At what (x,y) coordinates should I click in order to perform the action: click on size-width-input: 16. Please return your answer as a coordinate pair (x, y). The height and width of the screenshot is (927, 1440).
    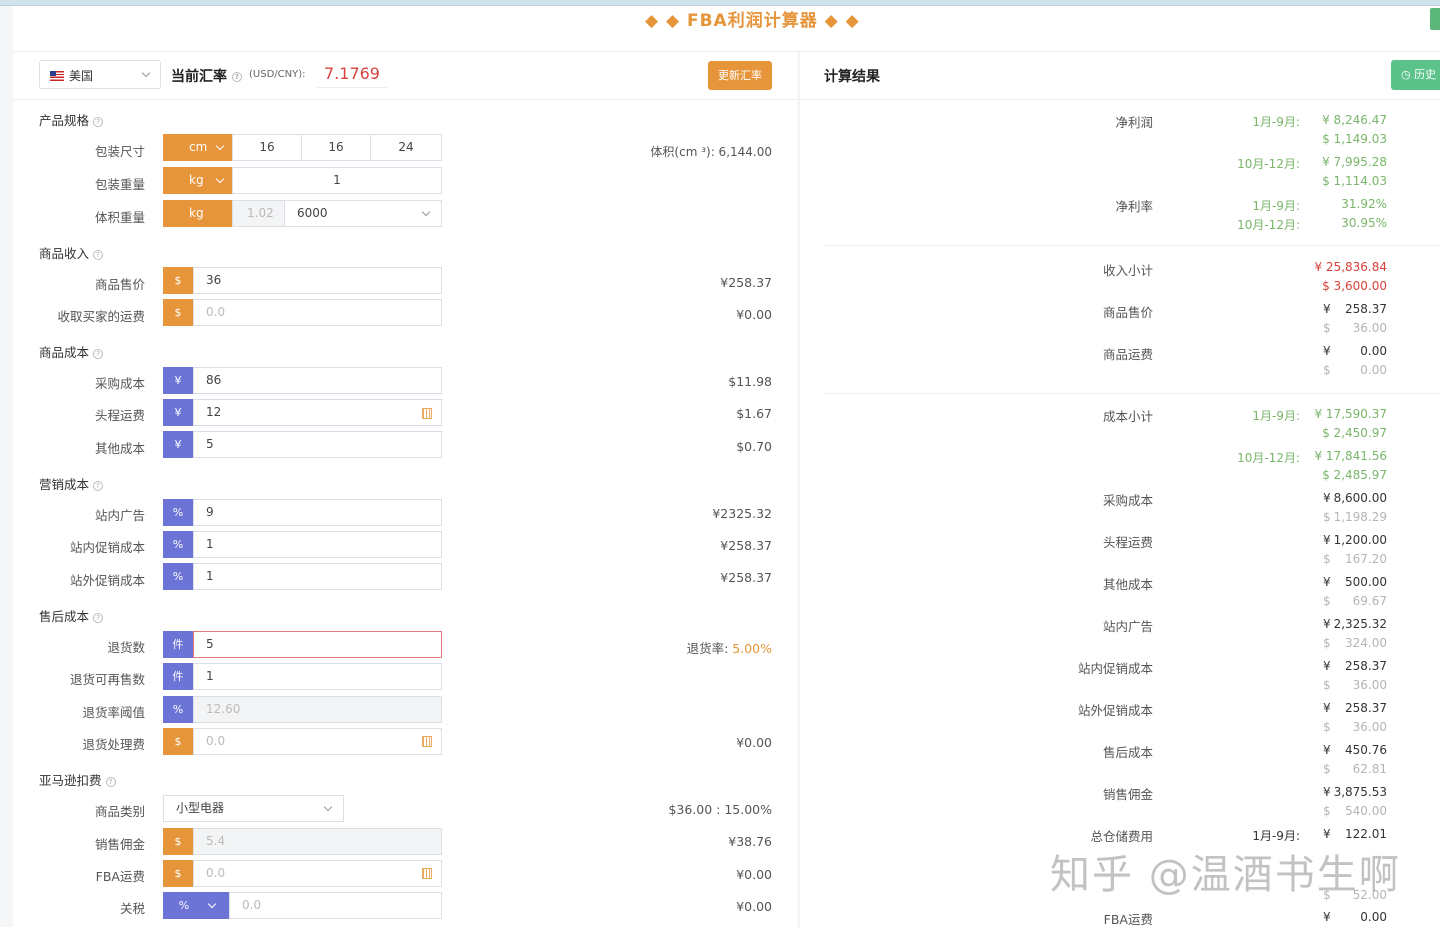
    Looking at the image, I should click on (336, 147).